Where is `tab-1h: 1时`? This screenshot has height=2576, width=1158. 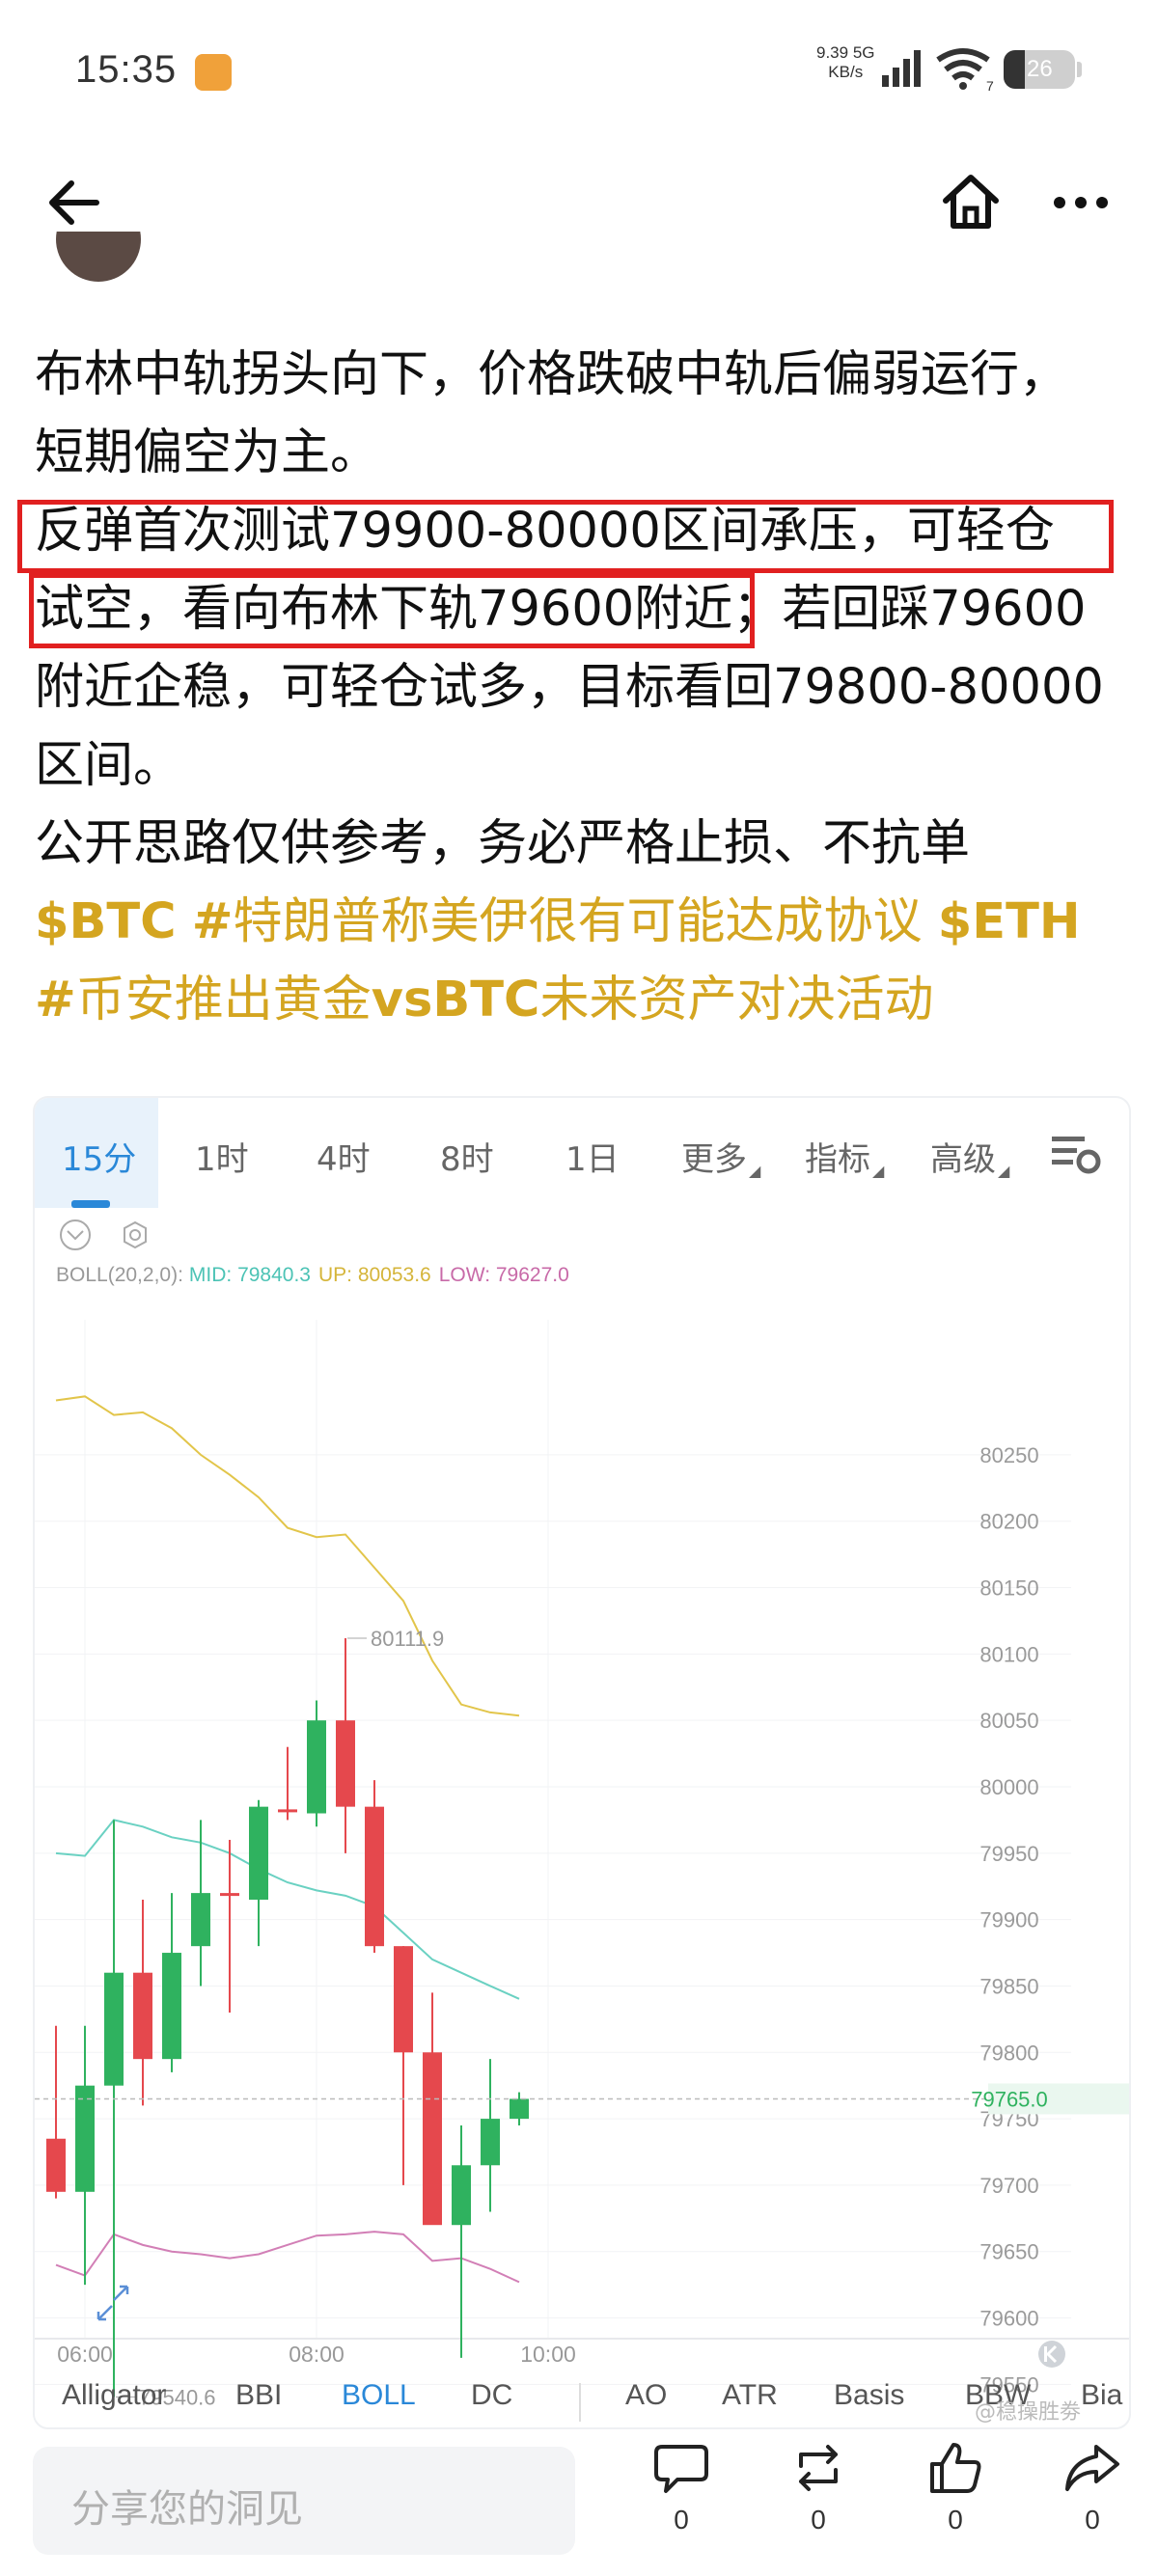
tab-1h: 1时 is located at coordinates (222, 1157).